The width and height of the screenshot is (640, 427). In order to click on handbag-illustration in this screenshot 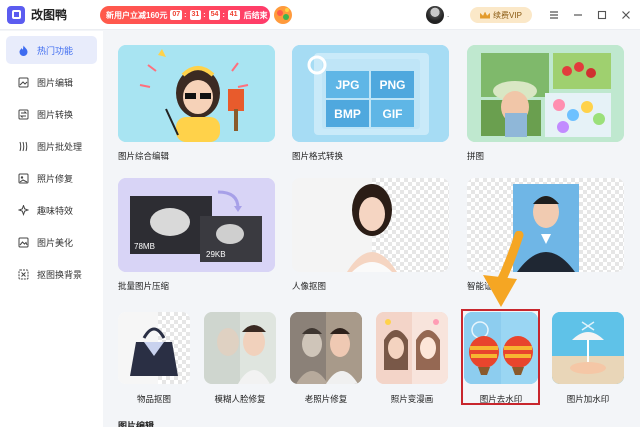, I will do `click(154, 348)`.